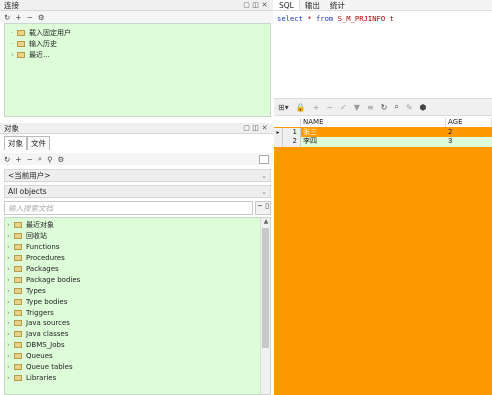 Image resolution: width=492 pixels, height=395 pixels. Describe the element at coordinates (383, 53) in the screenshot. I see `sql-editor: select * from S_M_PRJINFO t` at that location.